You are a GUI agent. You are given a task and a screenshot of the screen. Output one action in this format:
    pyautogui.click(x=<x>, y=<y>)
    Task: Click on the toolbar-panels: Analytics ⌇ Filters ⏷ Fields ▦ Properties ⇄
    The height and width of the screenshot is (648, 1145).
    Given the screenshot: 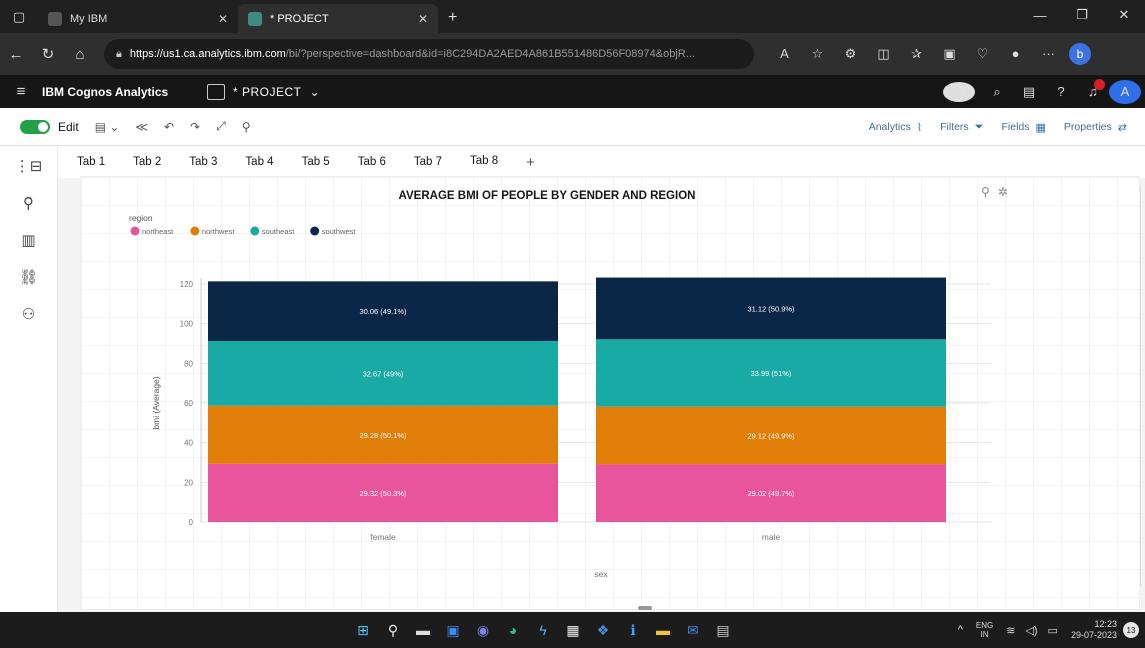 What is the action you would take?
    pyautogui.click(x=1007, y=127)
    